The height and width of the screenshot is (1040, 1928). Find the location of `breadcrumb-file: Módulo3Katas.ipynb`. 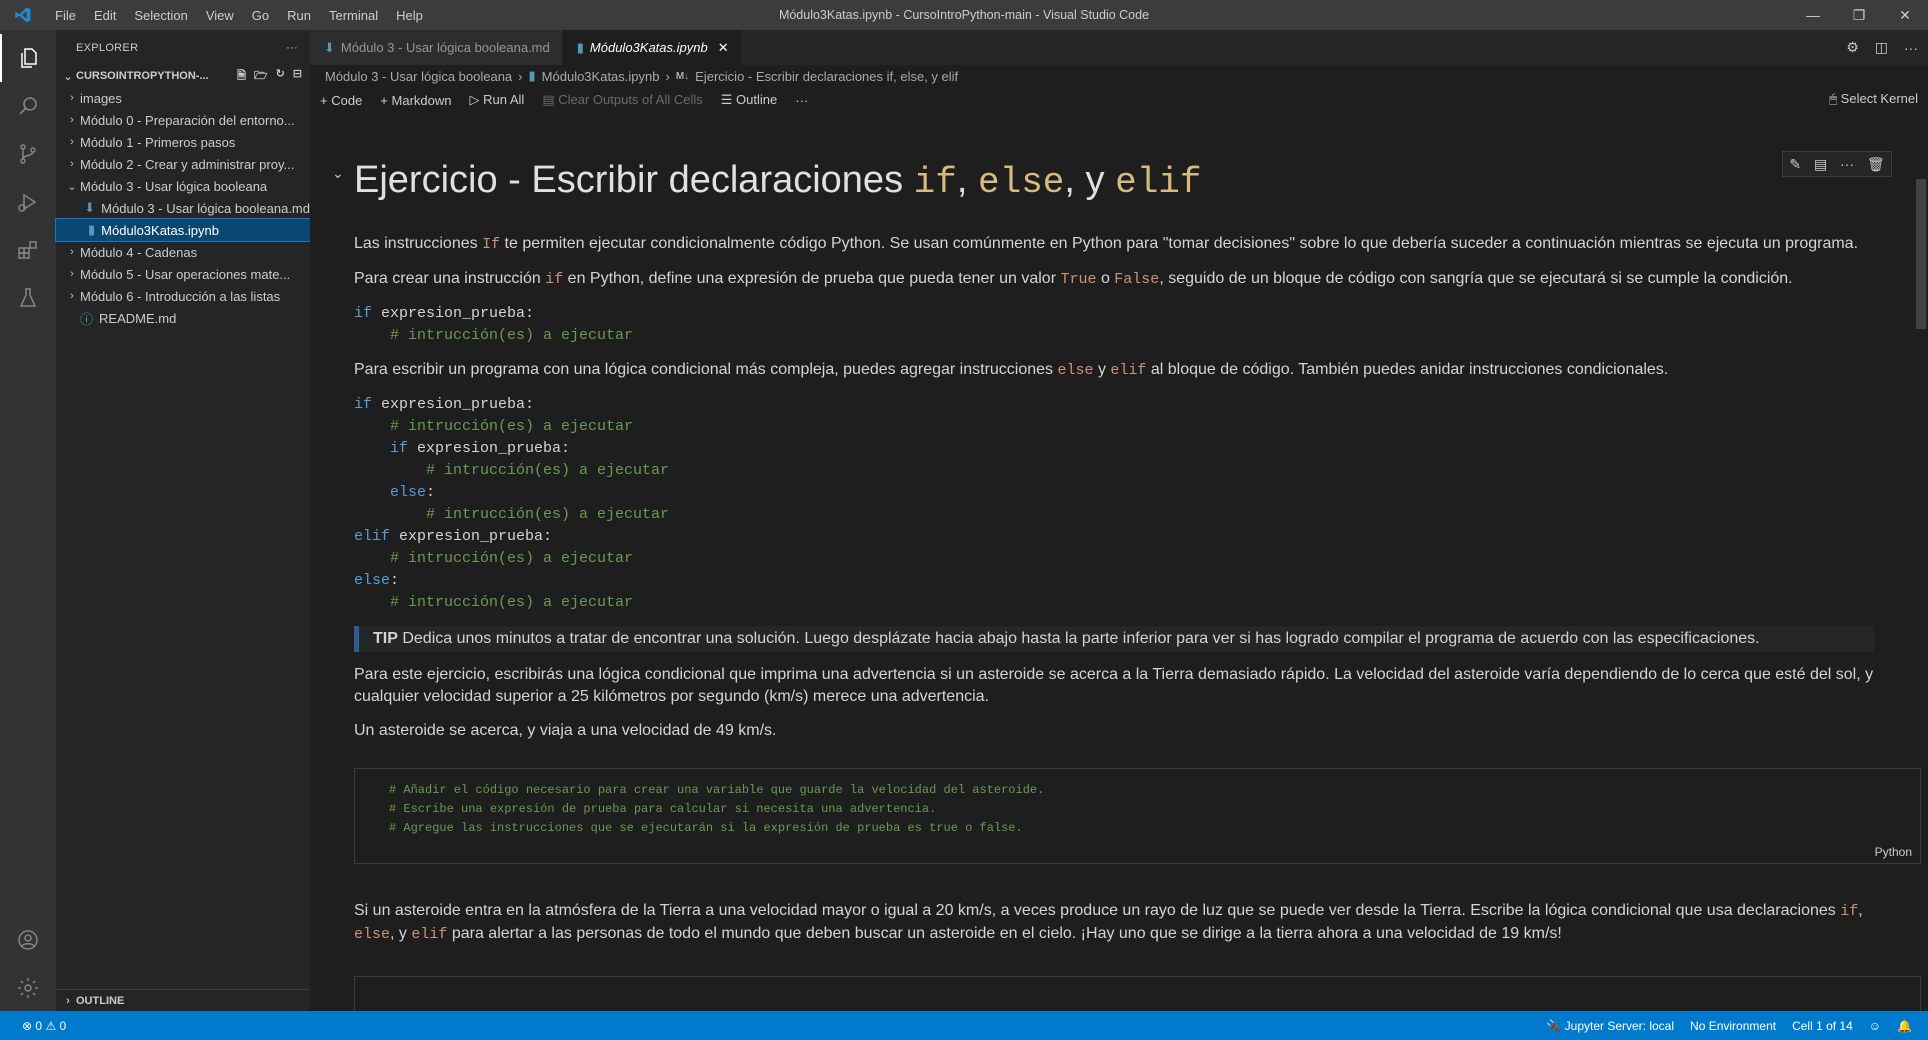

breadcrumb-file: Módulo3Katas.ipynb is located at coordinates (601, 76).